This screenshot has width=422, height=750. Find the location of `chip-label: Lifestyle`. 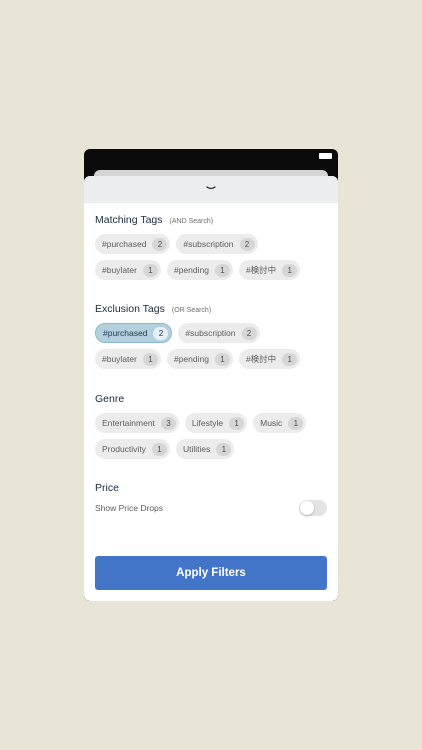

chip-label: Lifestyle is located at coordinates (207, 423).